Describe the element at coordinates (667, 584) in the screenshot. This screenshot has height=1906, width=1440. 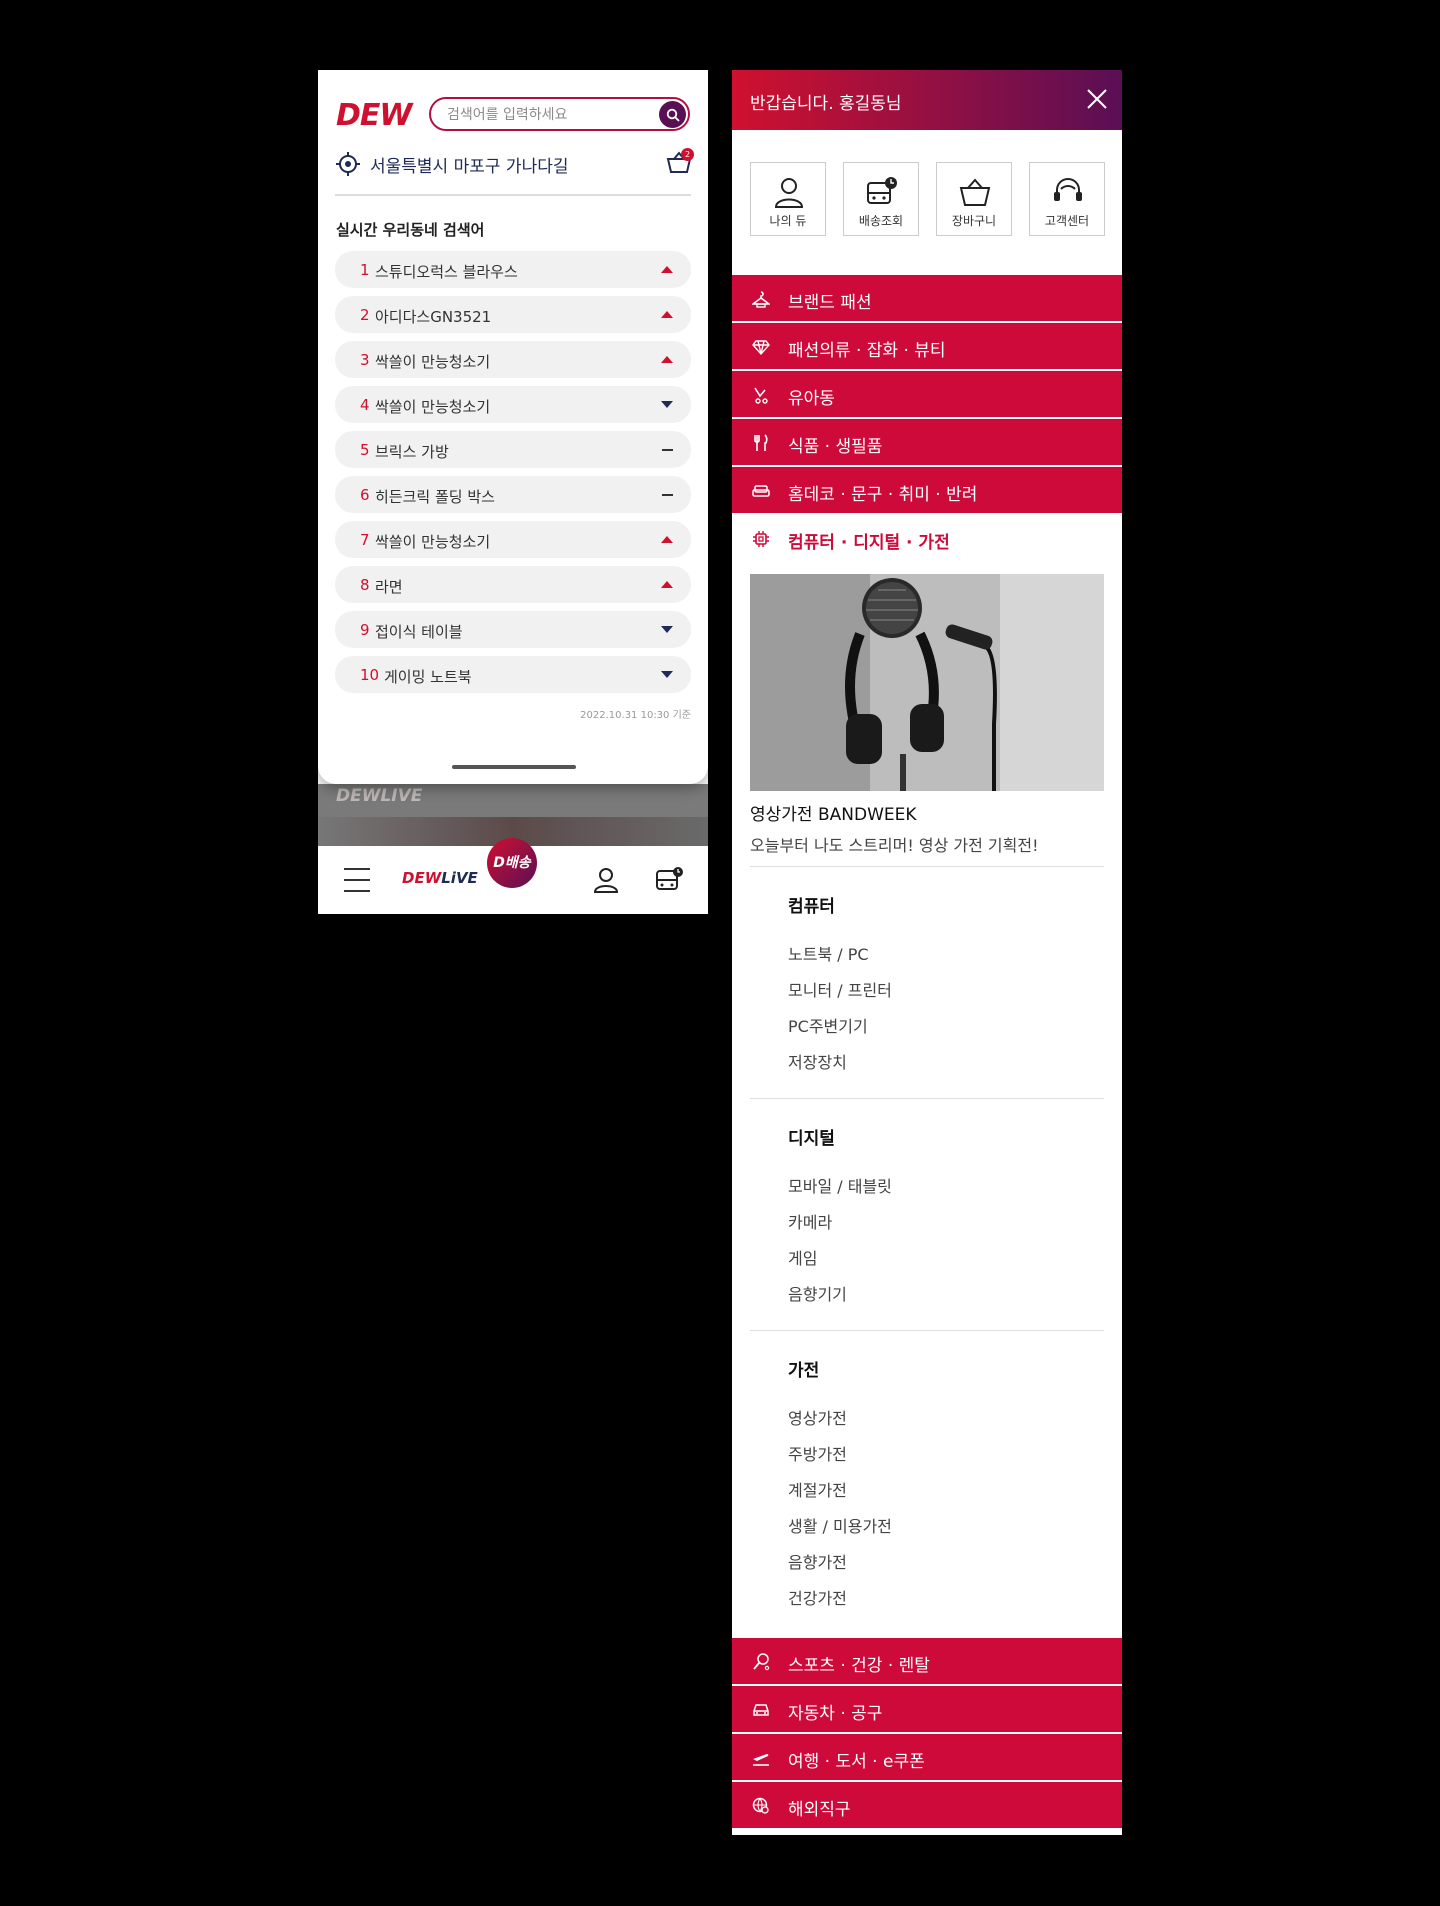
I see `trend-up-icon` at that location.